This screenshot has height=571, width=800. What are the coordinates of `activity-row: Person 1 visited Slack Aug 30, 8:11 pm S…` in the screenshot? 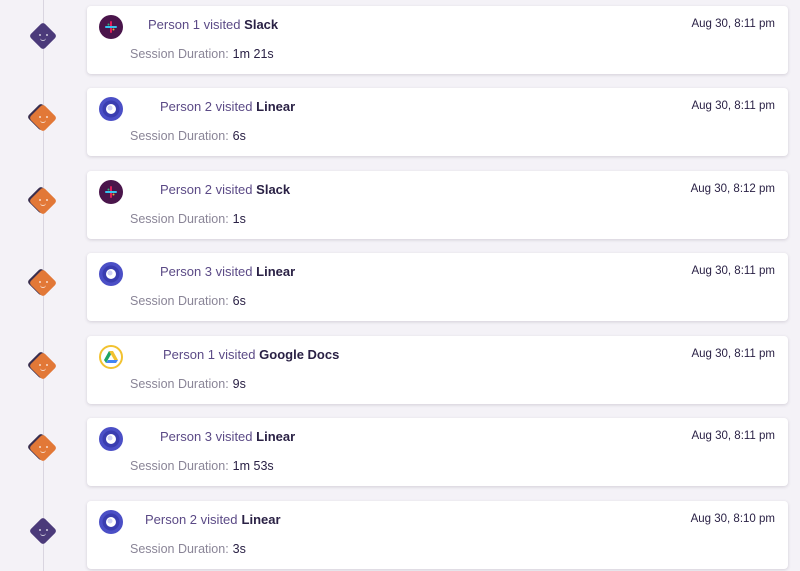 It's located at (400, 41).